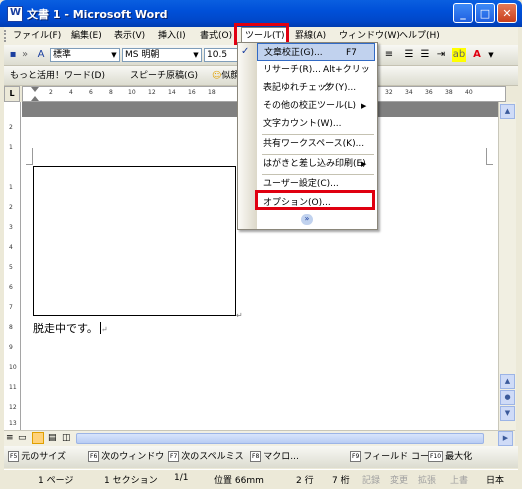 This screenshot has width=522, height=489. Describe the element at coordinates (280, 438) in the screenshot. I see `horizontal-scroll-thumb` at that location.